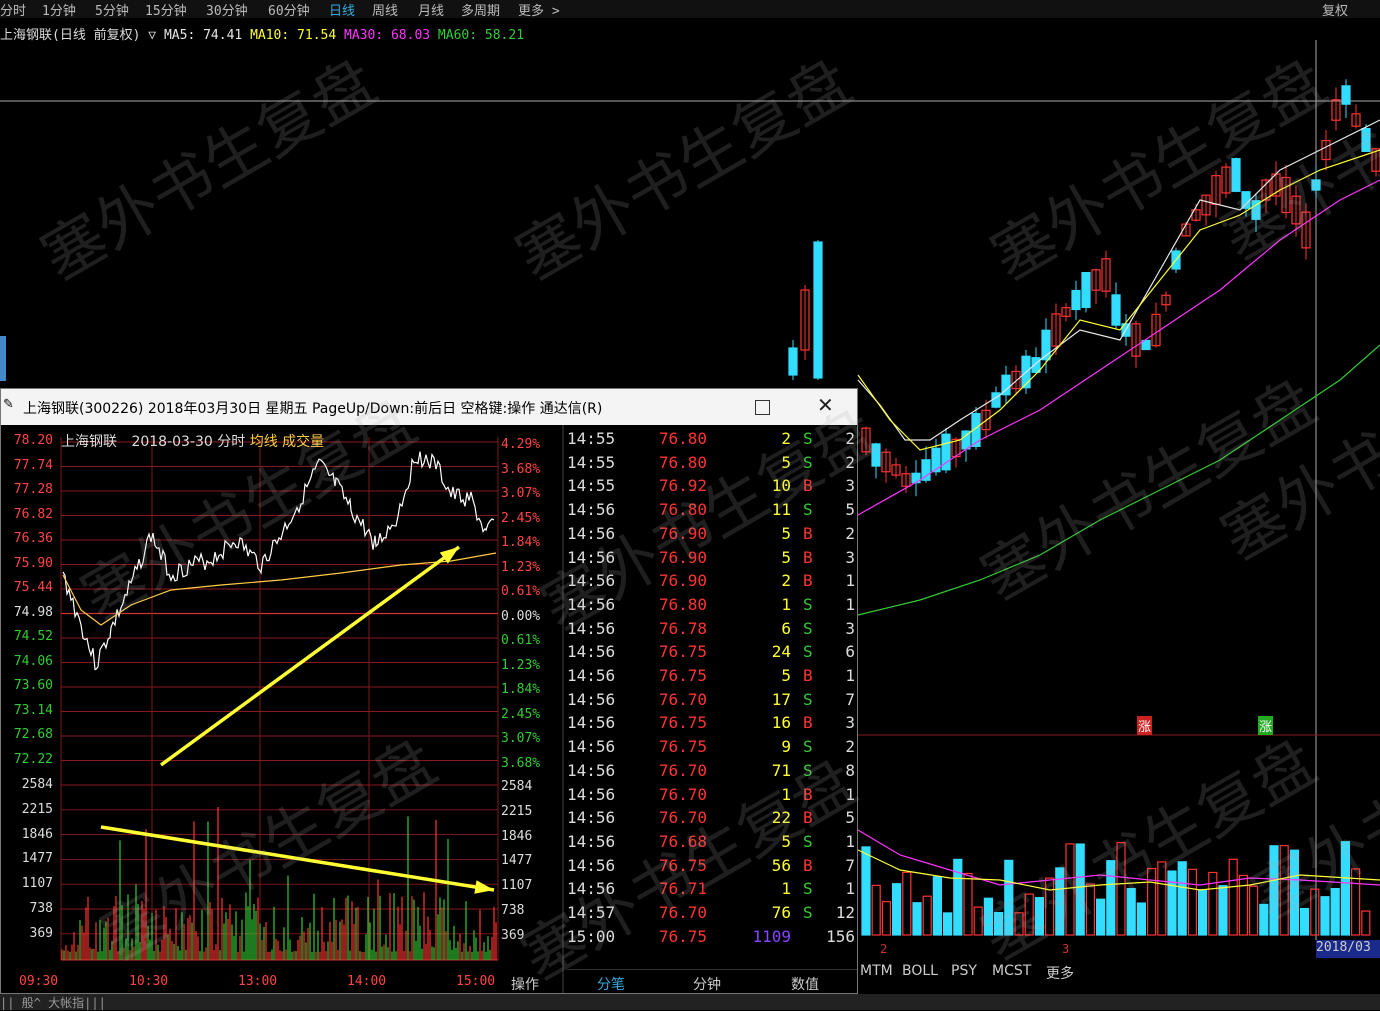 This screenshot has width=1380, height=1011. Describe the element at coordinates (1060, 973) in the screenshot. I see `indicator-tab-more: 更多` at that location.